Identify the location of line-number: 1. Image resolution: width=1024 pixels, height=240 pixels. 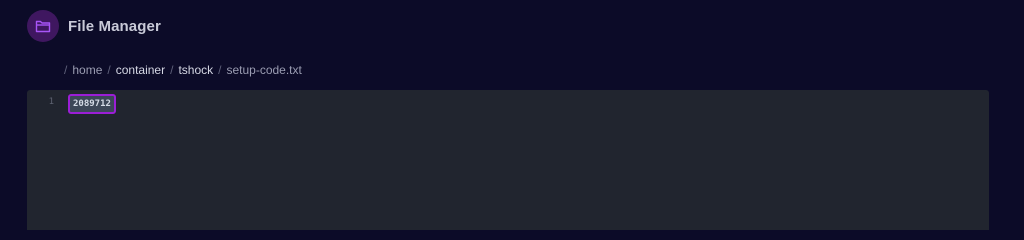
(51, 102).